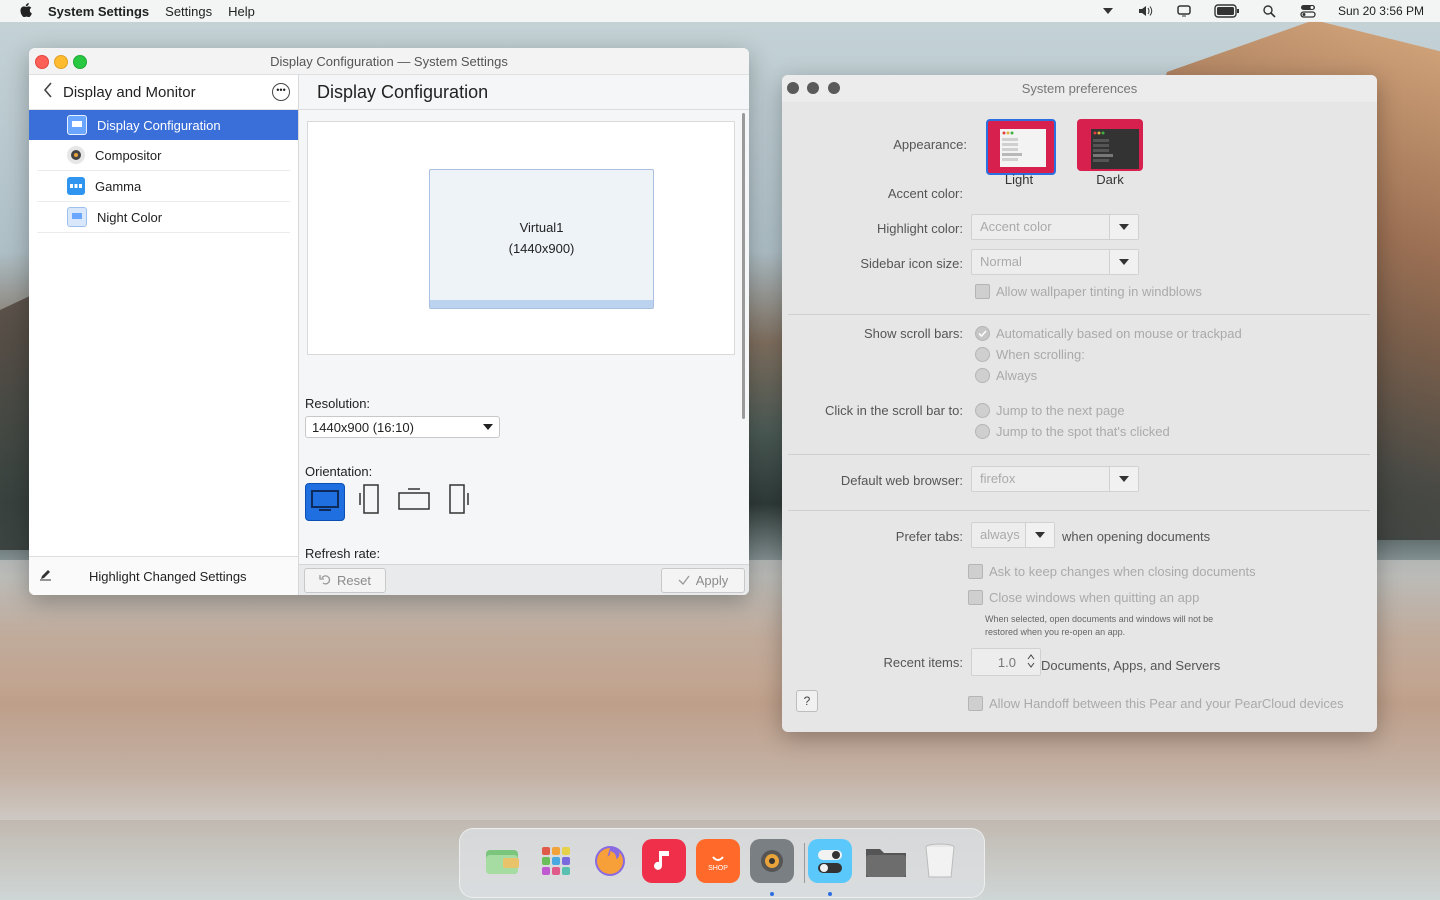 The width and height of the screenshot is (1440, 900). What do you see at coordinates (414, 501) in the screenshot?
I see `orientation-flipped-button` at bounding box center [414, 501].